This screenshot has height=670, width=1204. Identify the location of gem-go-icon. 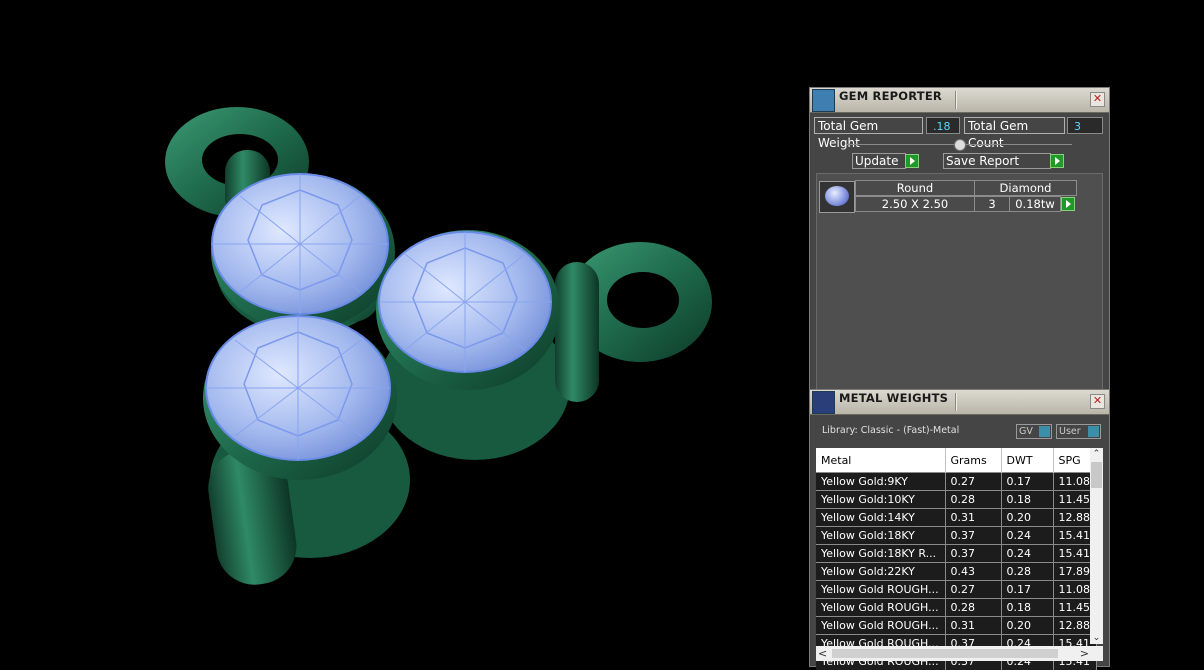
(1068, 204).